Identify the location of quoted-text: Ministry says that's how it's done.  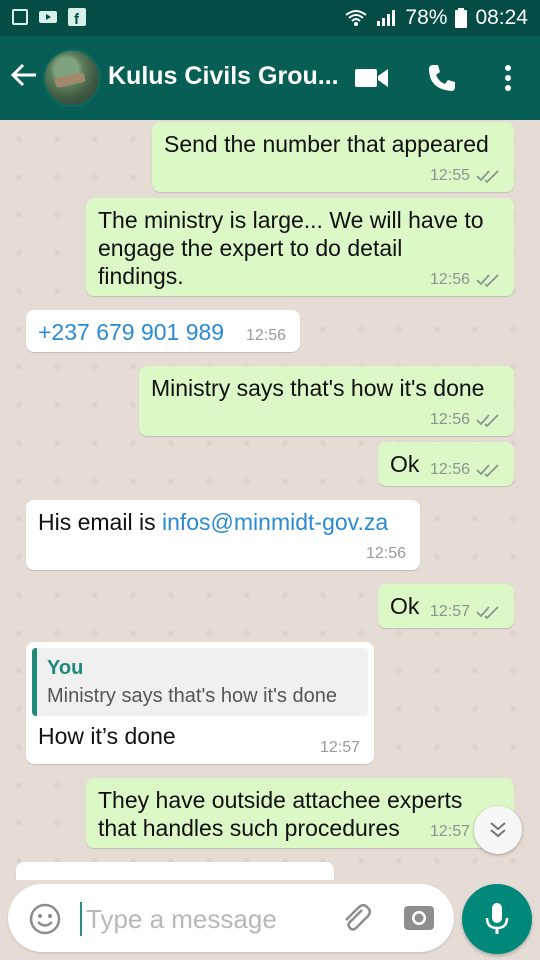
(192, 696).